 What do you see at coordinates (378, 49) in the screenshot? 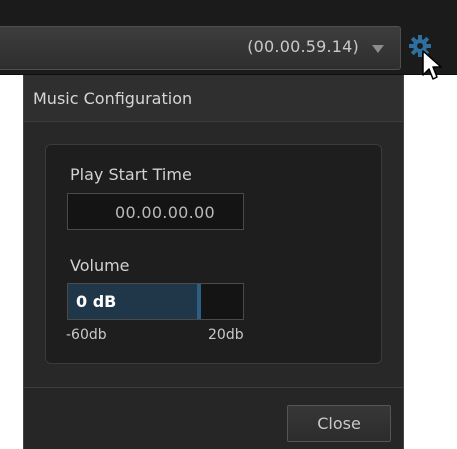
I see `chevron-down-icon` at bounding box center [378, 49].